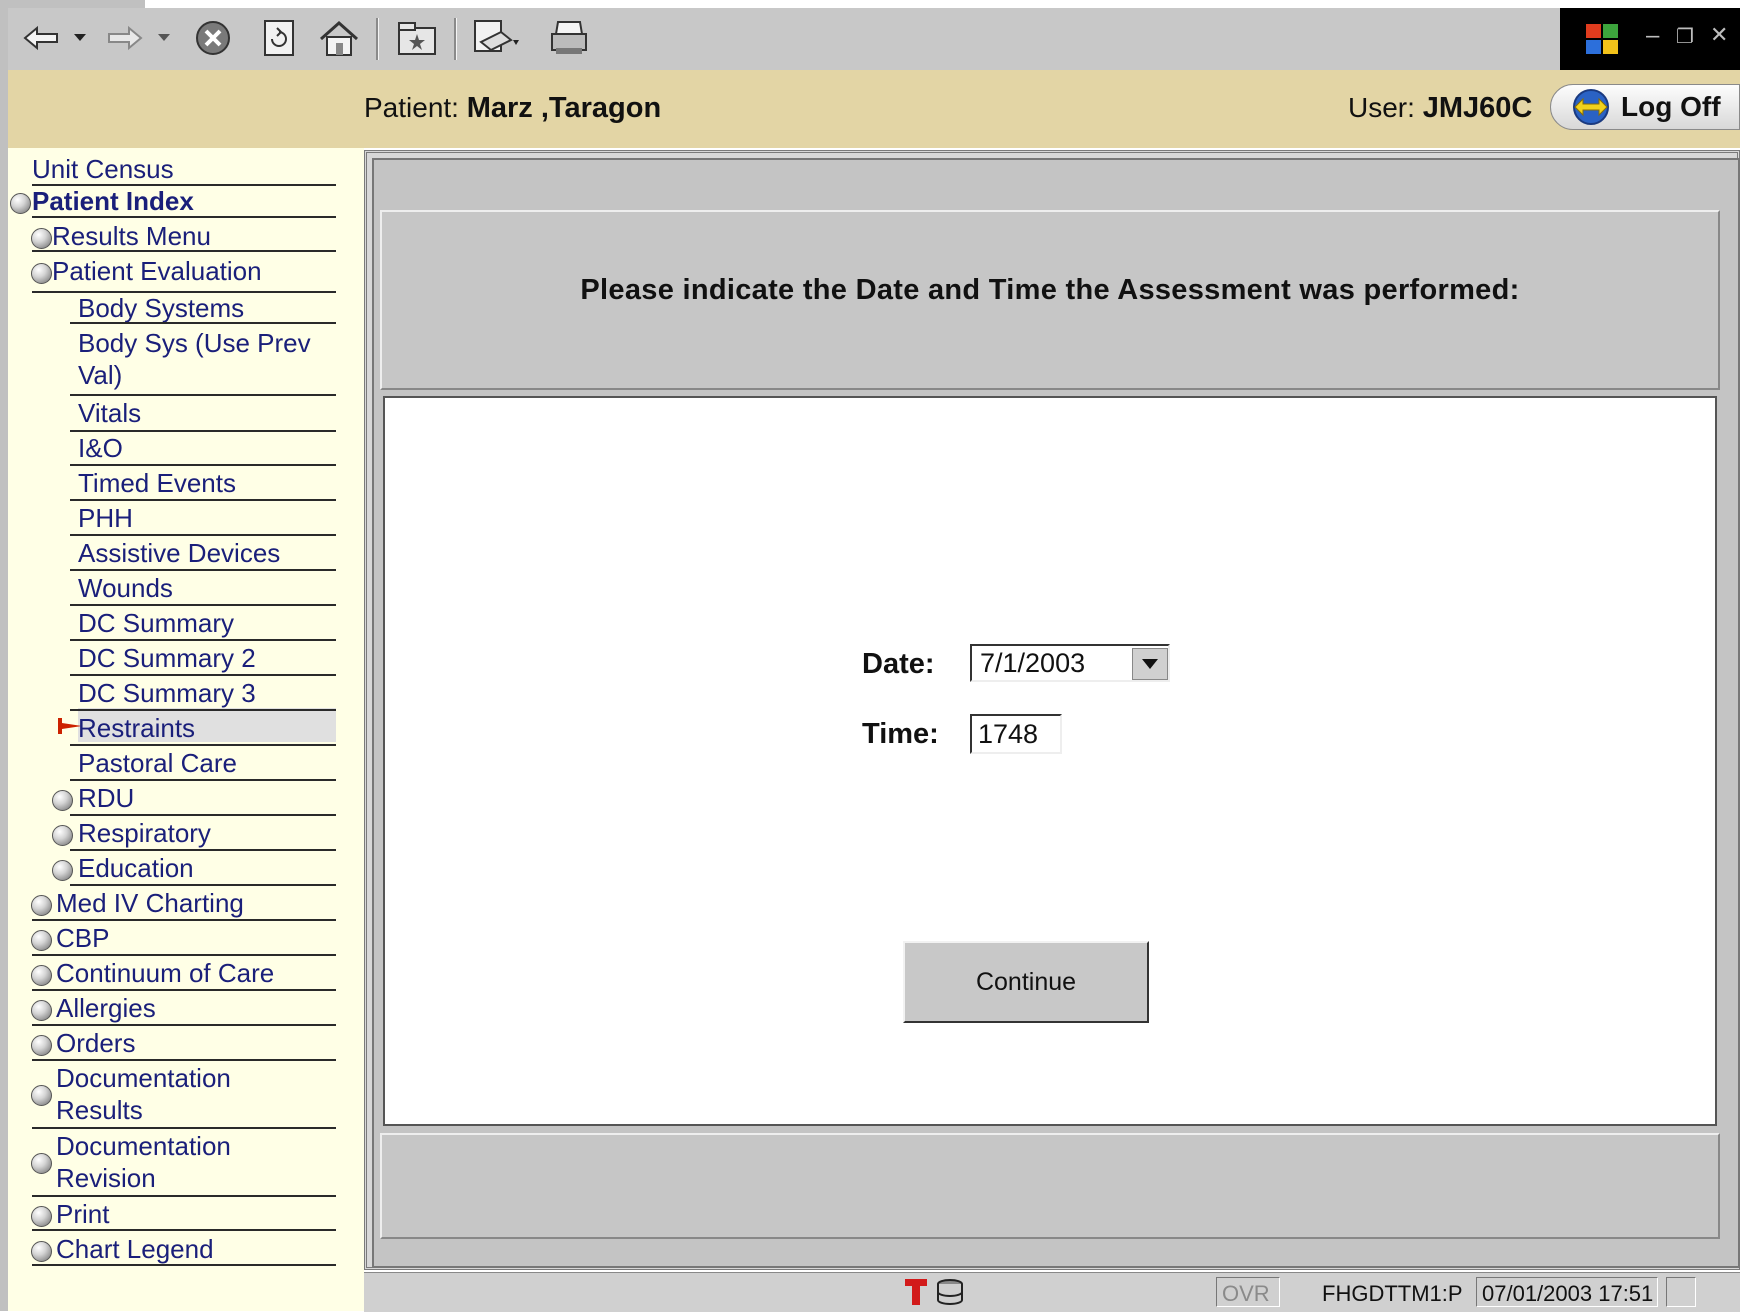  I want to click on sidebar-item-label: Unit Census, so click(103, 169).